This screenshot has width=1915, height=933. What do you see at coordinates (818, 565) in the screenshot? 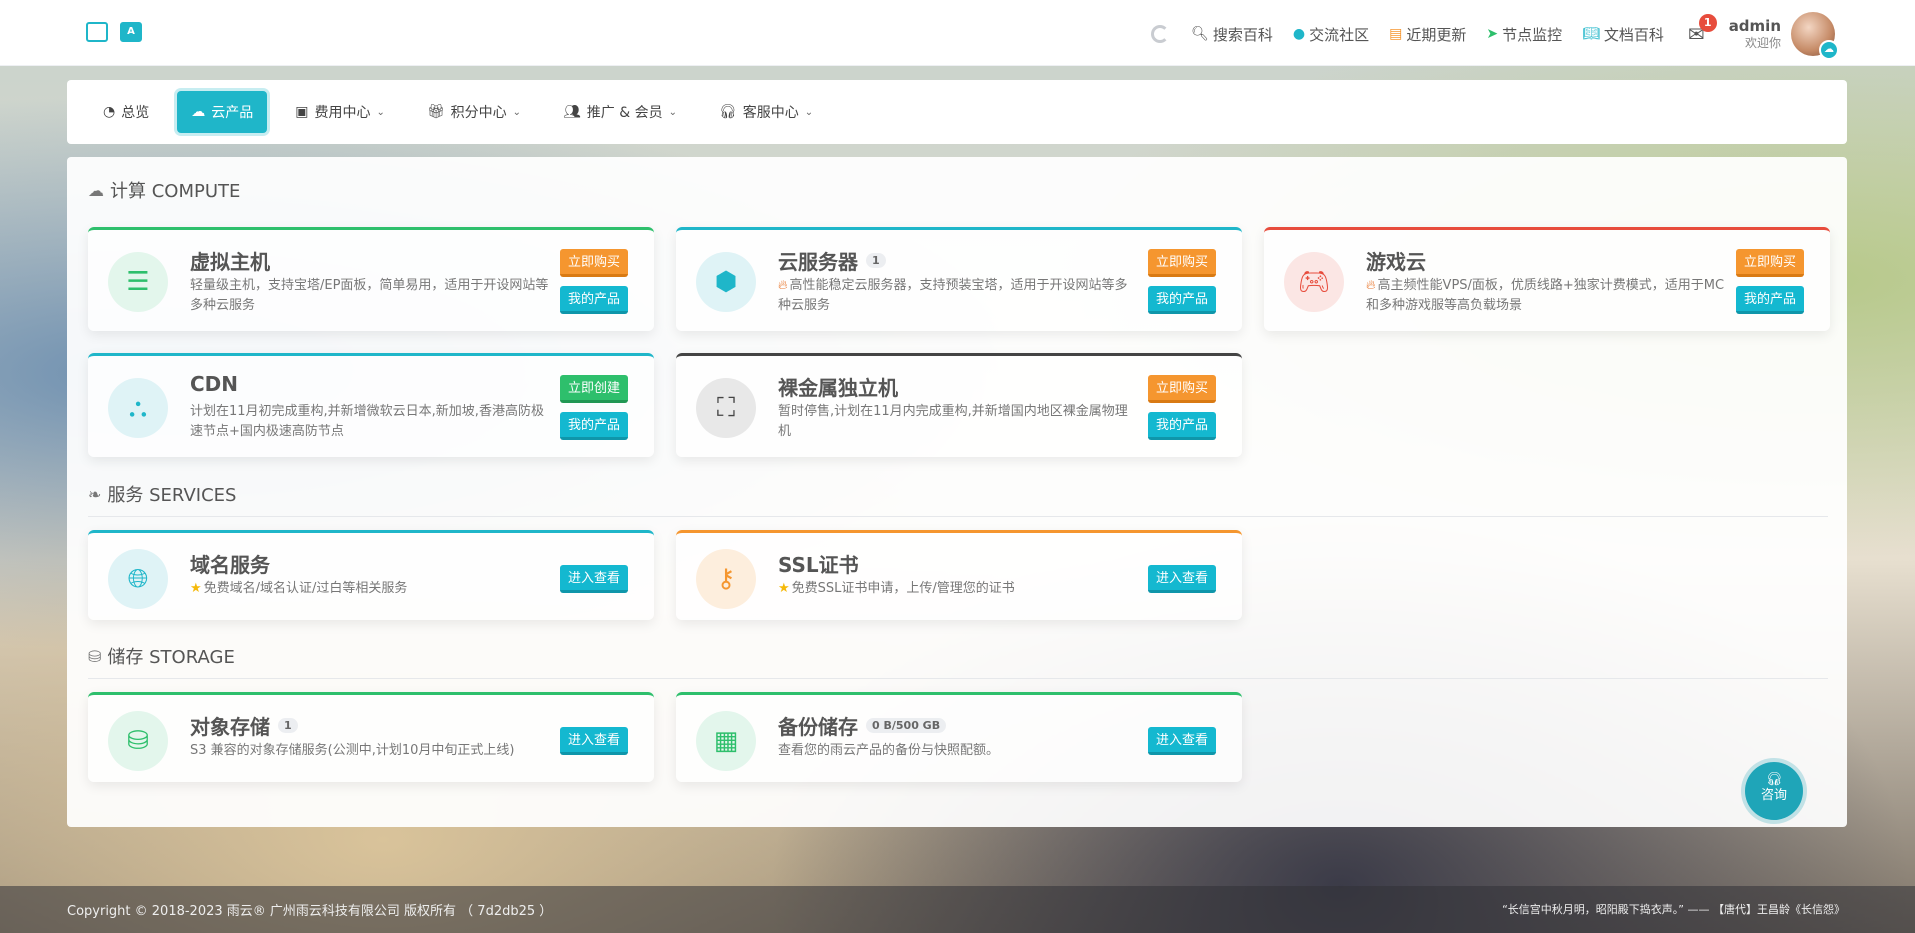
I see `card-title: SSL证书` at bounding box center [818, 565].